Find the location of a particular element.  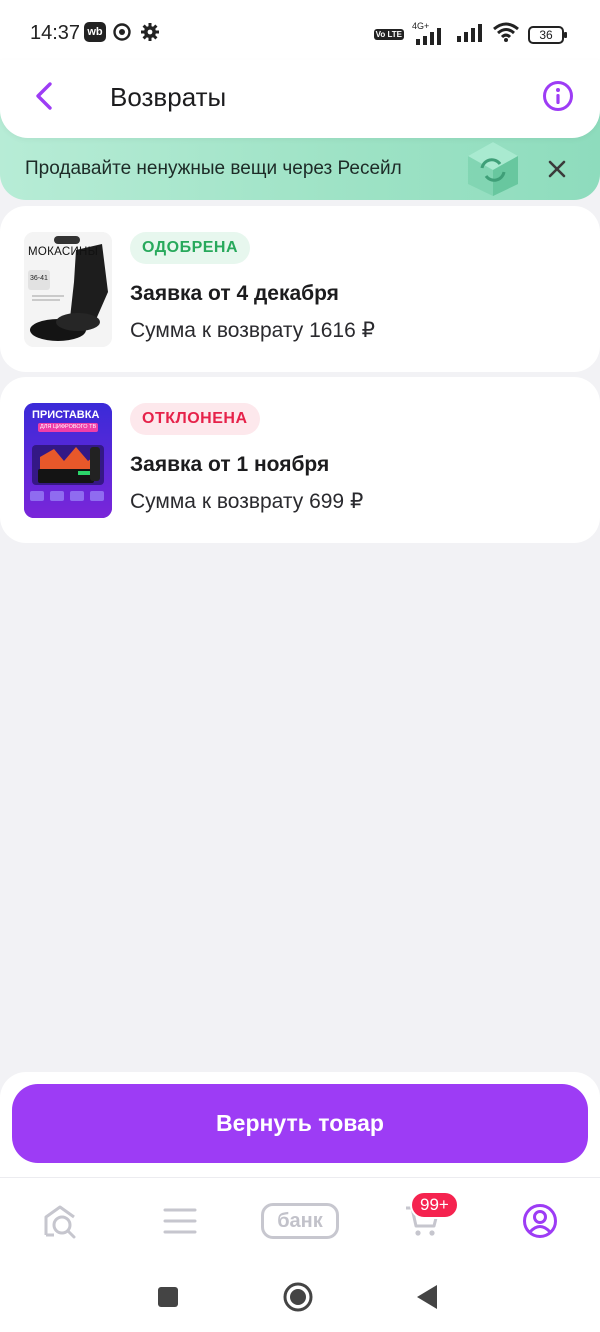

page-title: Возвраты is located at coordinates (168, 97).